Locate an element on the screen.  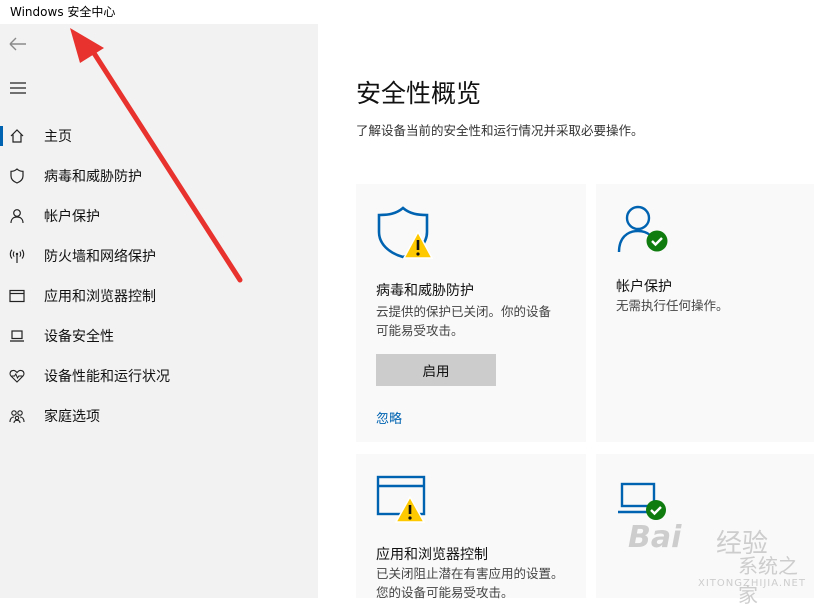
virus-protection-card: 病毒和威胁防护 云提供的保护已关闭。你的设备 可能易受攻击。 启用 忽略 is located at coordinates (471, 313).